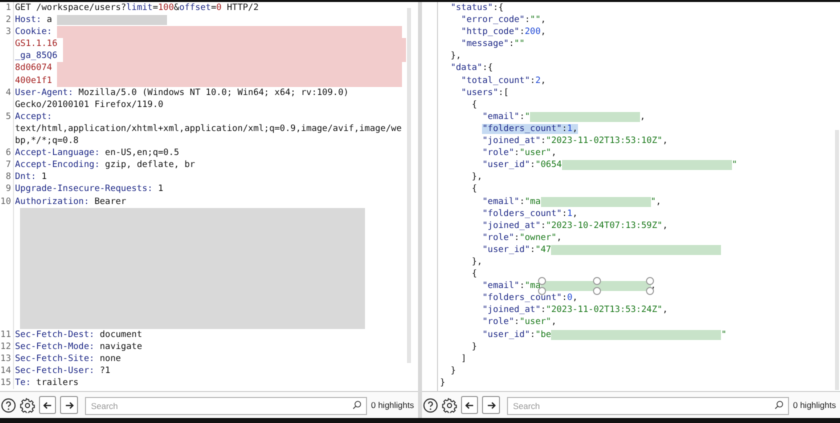 The image size is (840, 423). I want to click on code-text: User-Agent: Mozilla/5.0 (Windows NT 10.0; Win64; x64; rv:109.0), so click(182, 92).